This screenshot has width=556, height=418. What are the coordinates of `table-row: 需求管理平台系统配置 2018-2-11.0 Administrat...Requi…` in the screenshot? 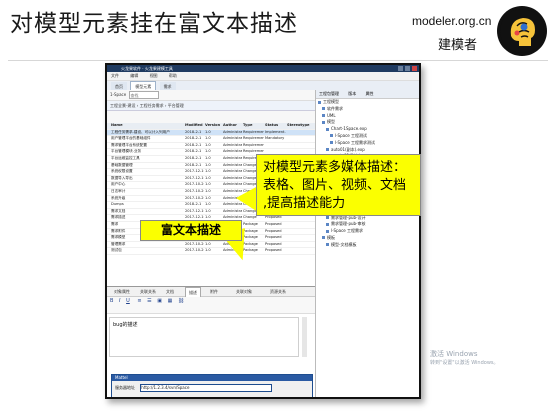 It's located at (211, 146).